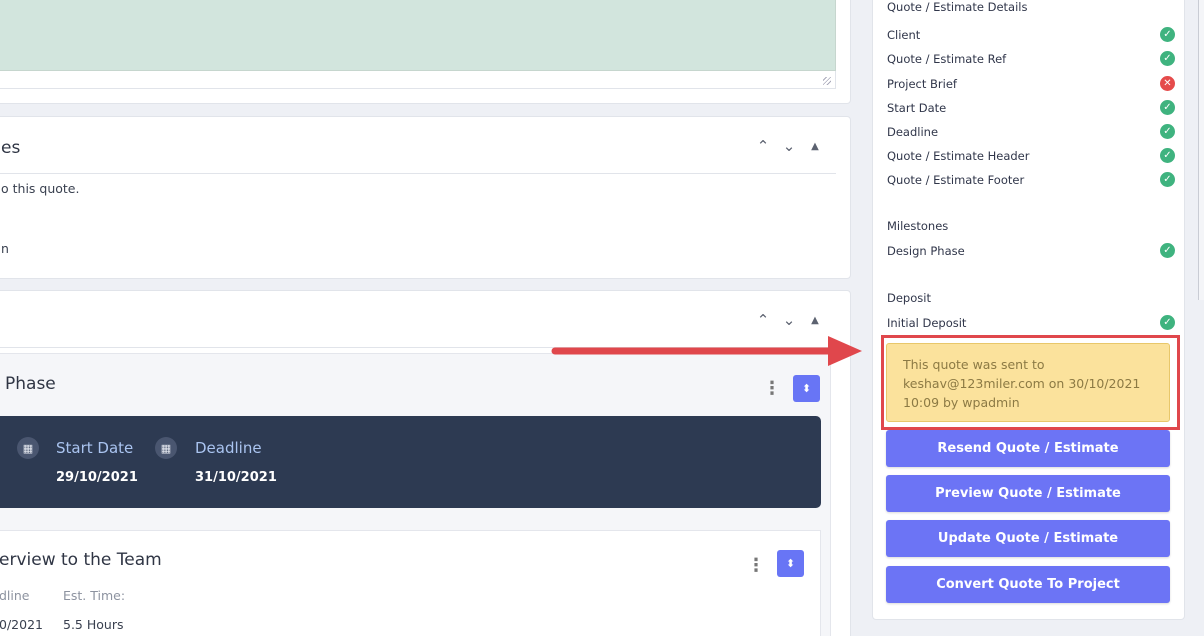 This screenshot has height=636, width=1204. I want to click on resize-handle-icon, so click(827, 81).